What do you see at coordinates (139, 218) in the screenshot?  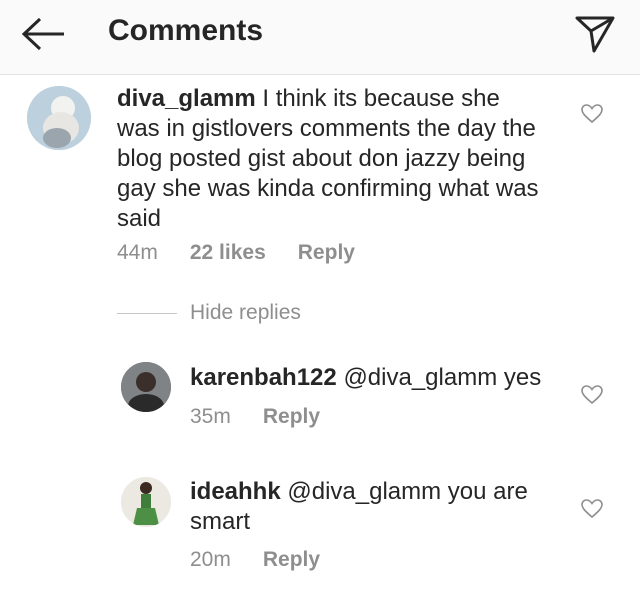 I see `comment-body-line-5: said` at bounding box center [139, 218].